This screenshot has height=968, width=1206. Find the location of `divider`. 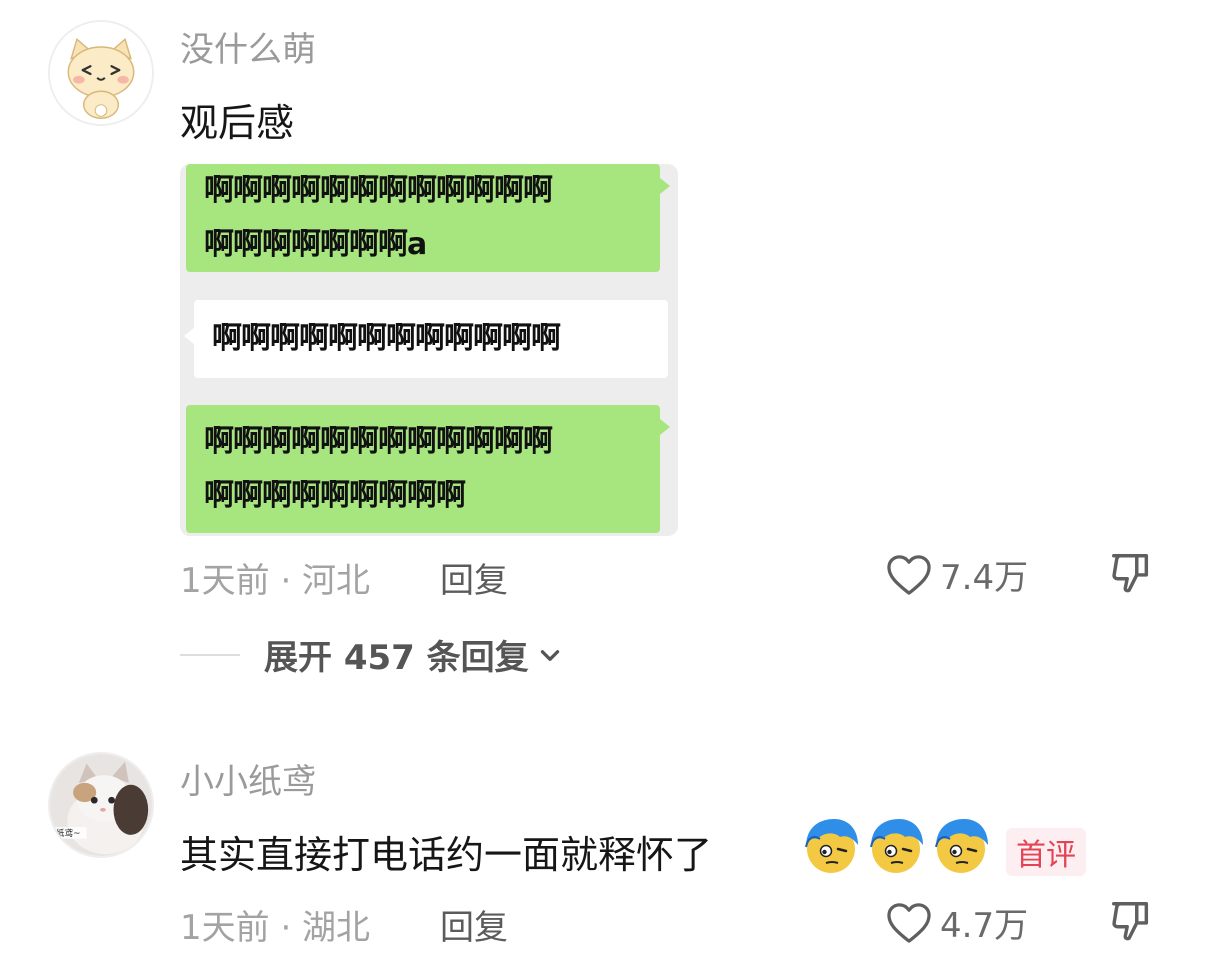

divider is located at coordinates (210, 654).